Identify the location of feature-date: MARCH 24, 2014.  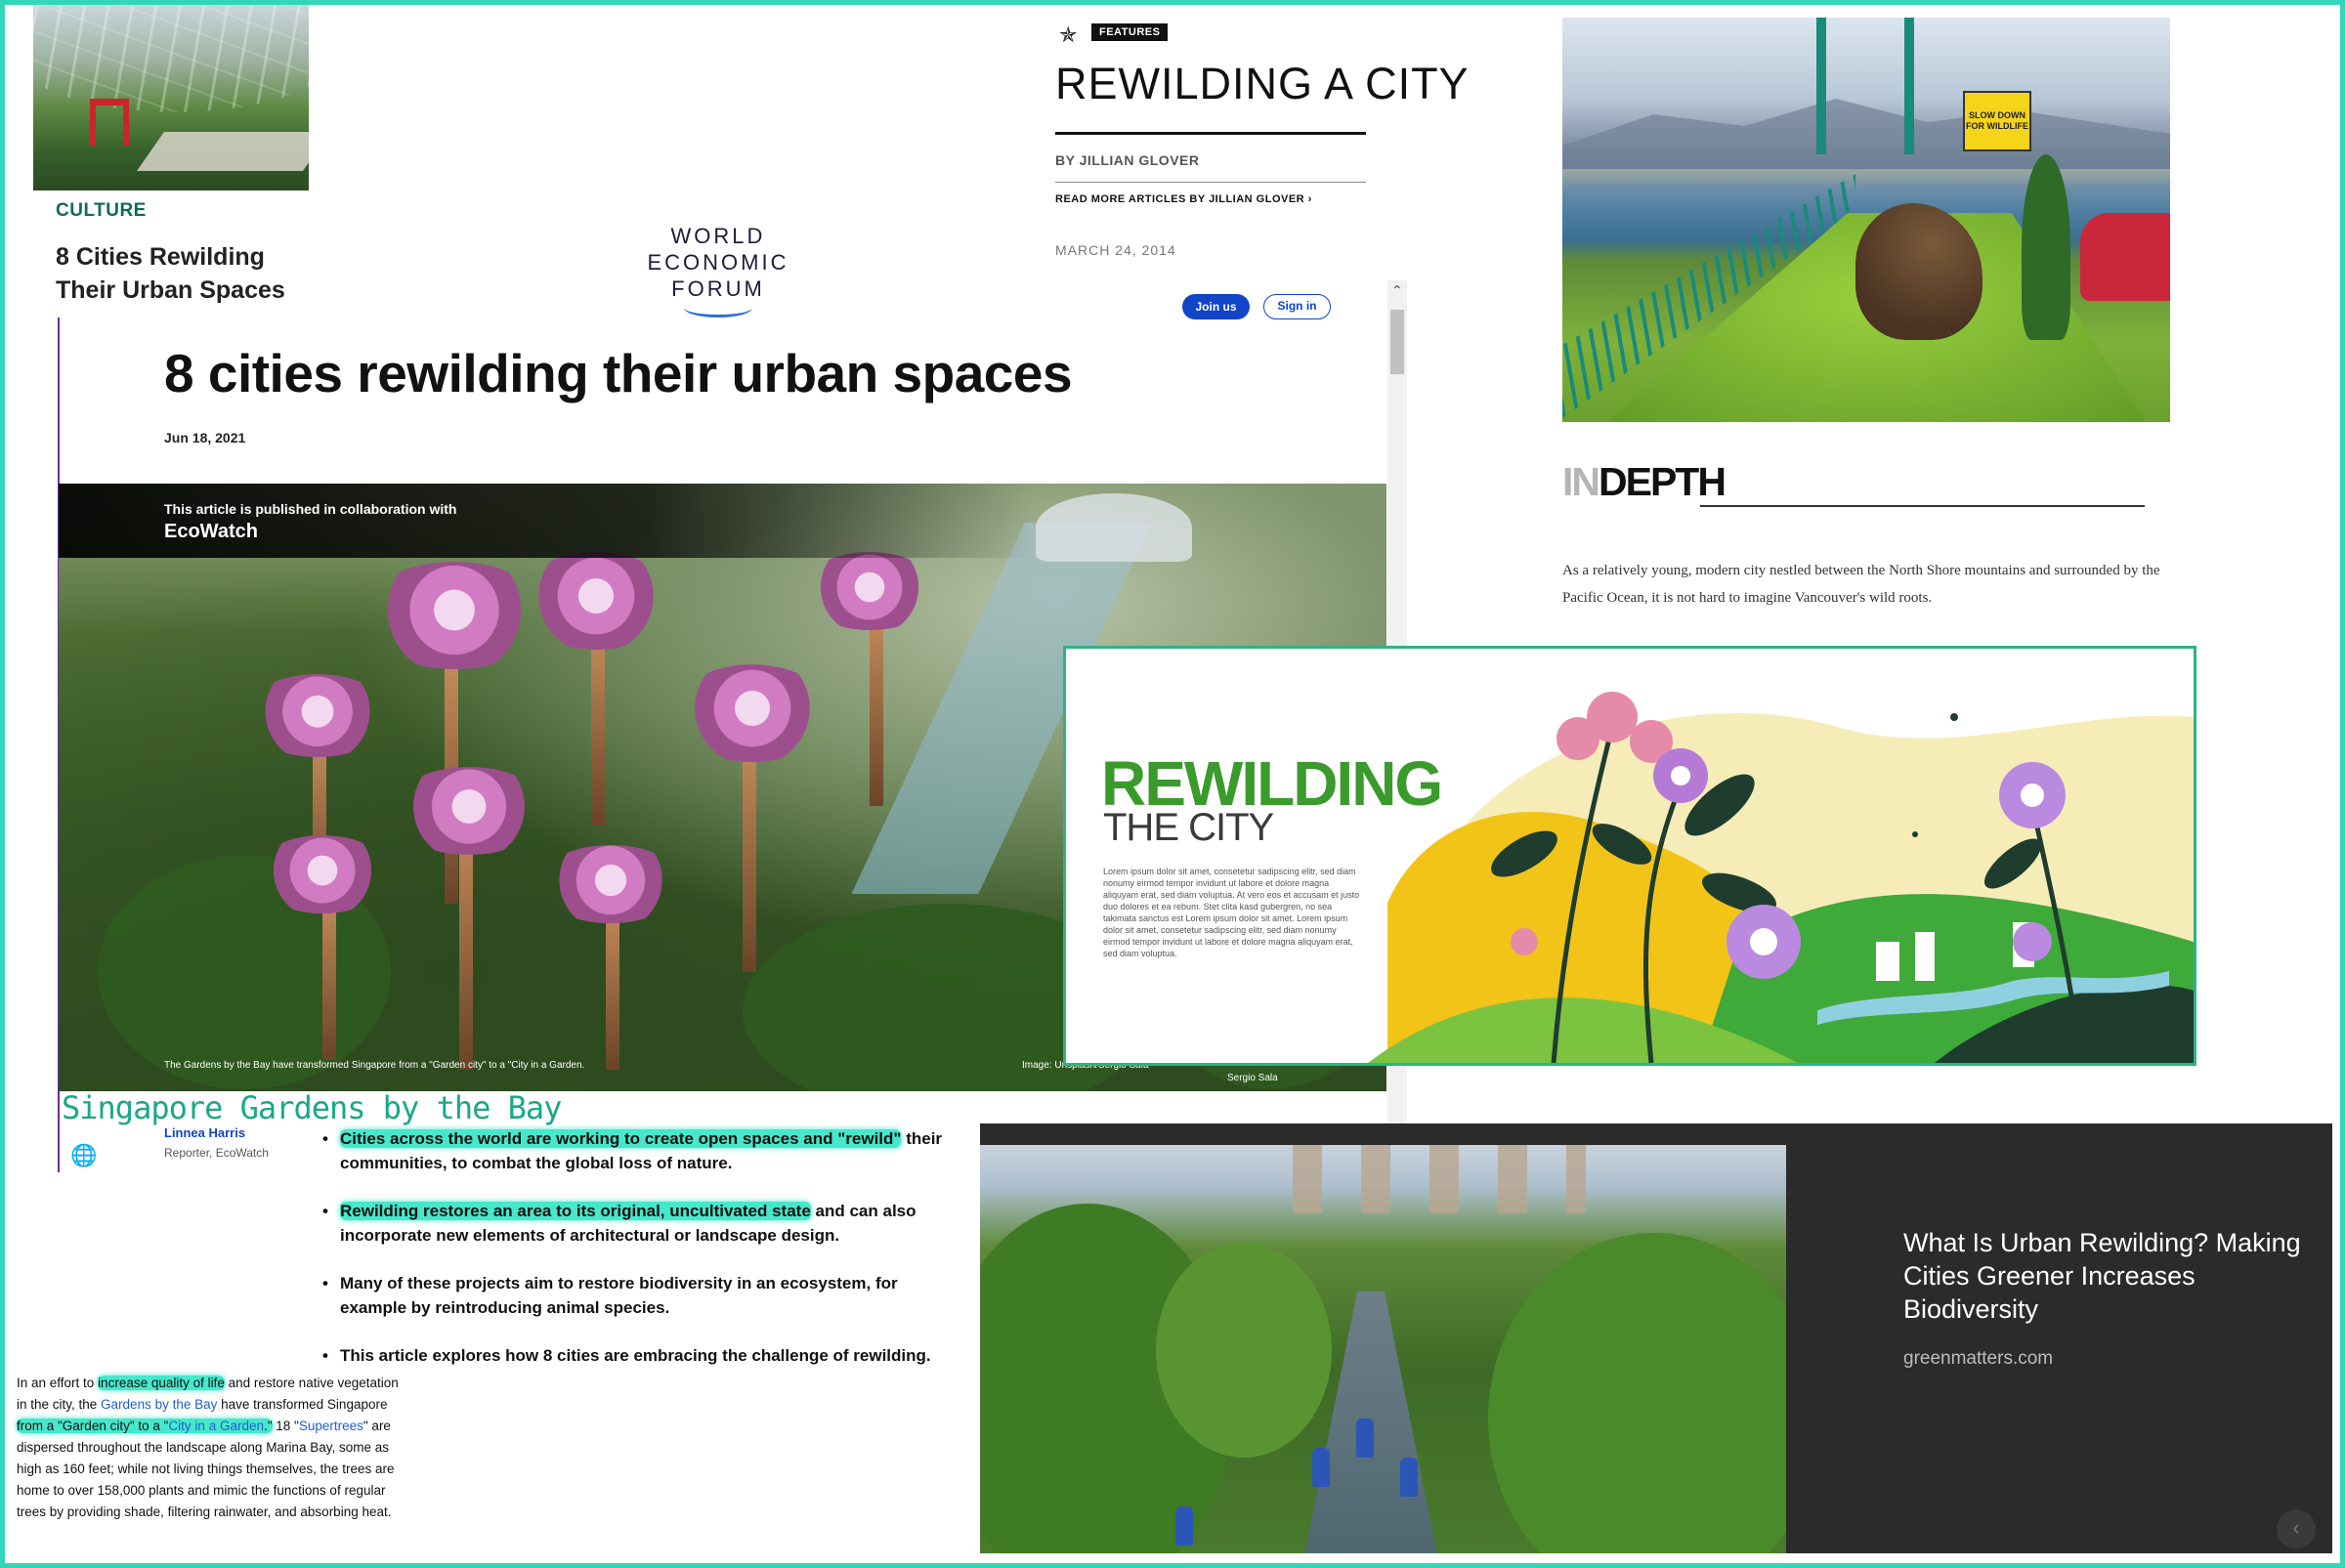
(1115, 250).